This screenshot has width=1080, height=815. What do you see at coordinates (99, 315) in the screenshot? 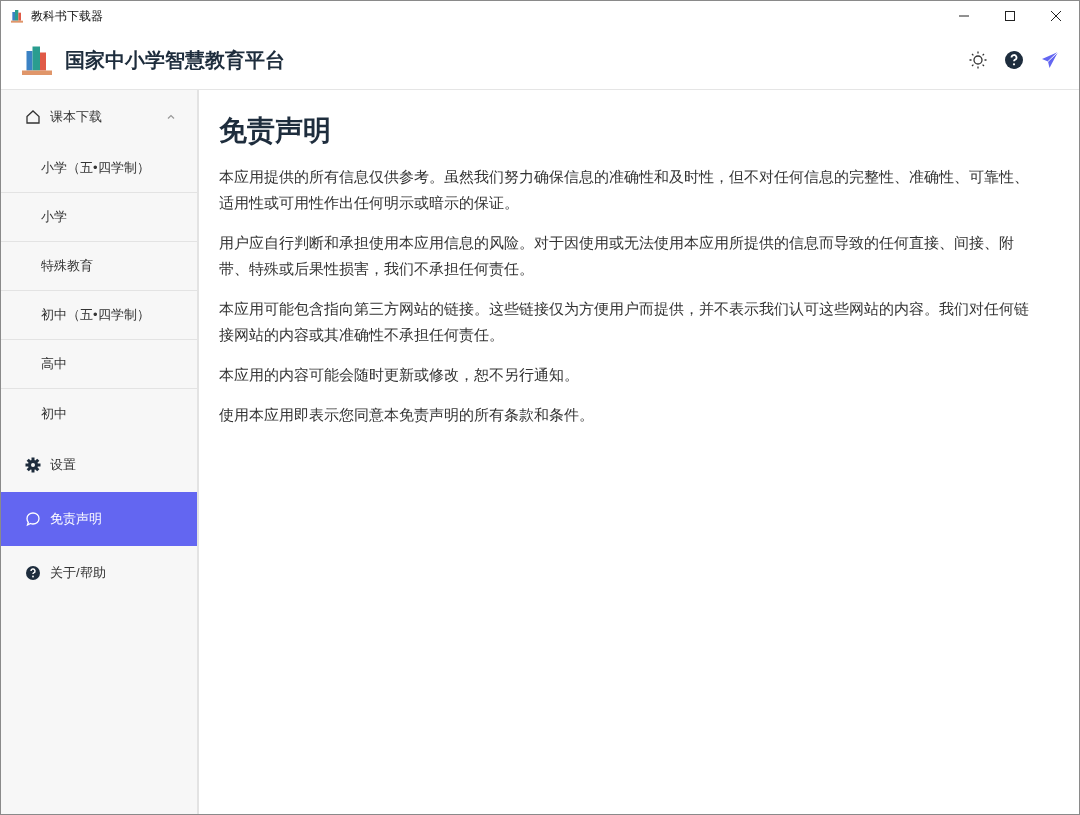
I see `nav-item: 初中（五•四学制）` at bounding box center [99, 315].